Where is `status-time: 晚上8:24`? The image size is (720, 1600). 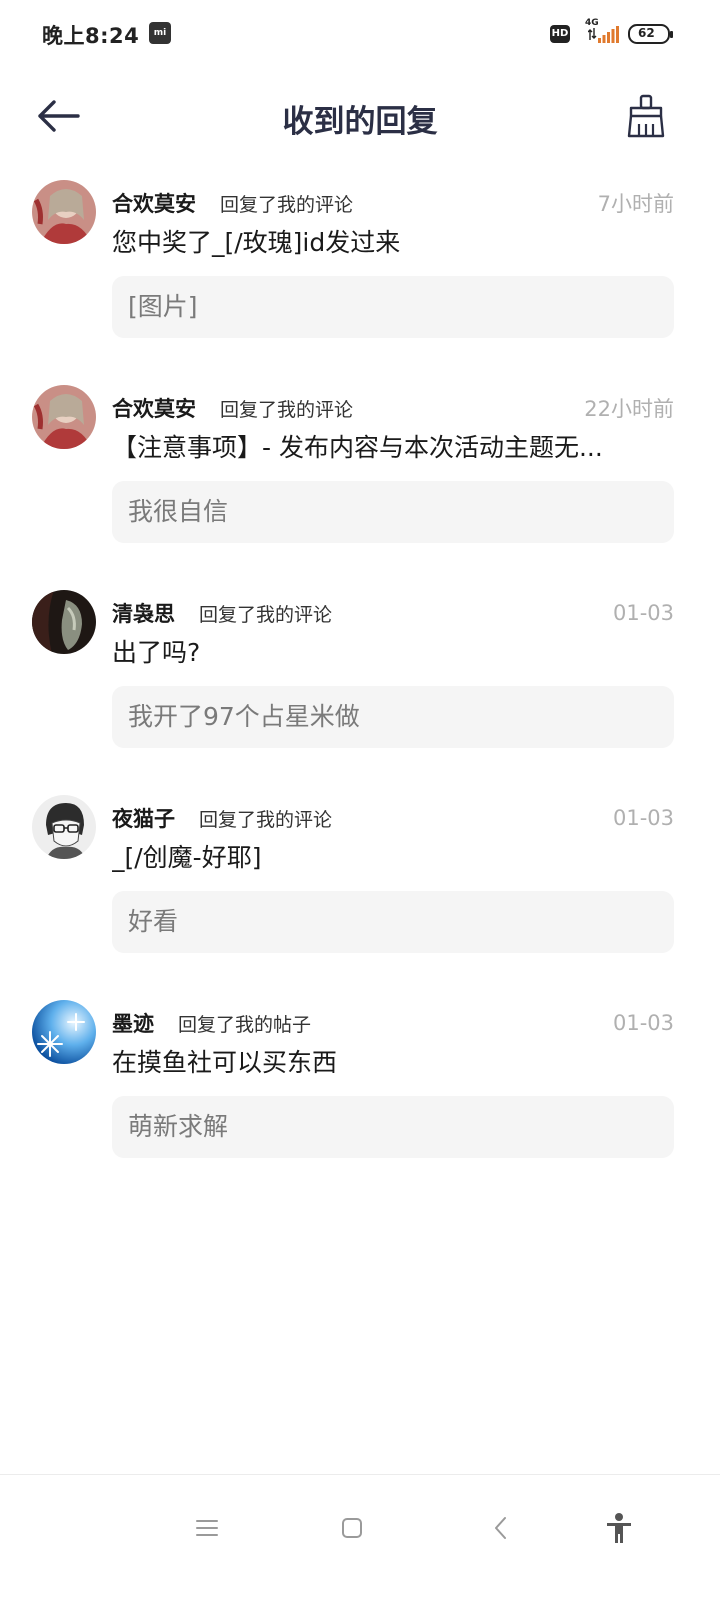
status-time: 晚上8:24 is located at coordinates (91, 36).